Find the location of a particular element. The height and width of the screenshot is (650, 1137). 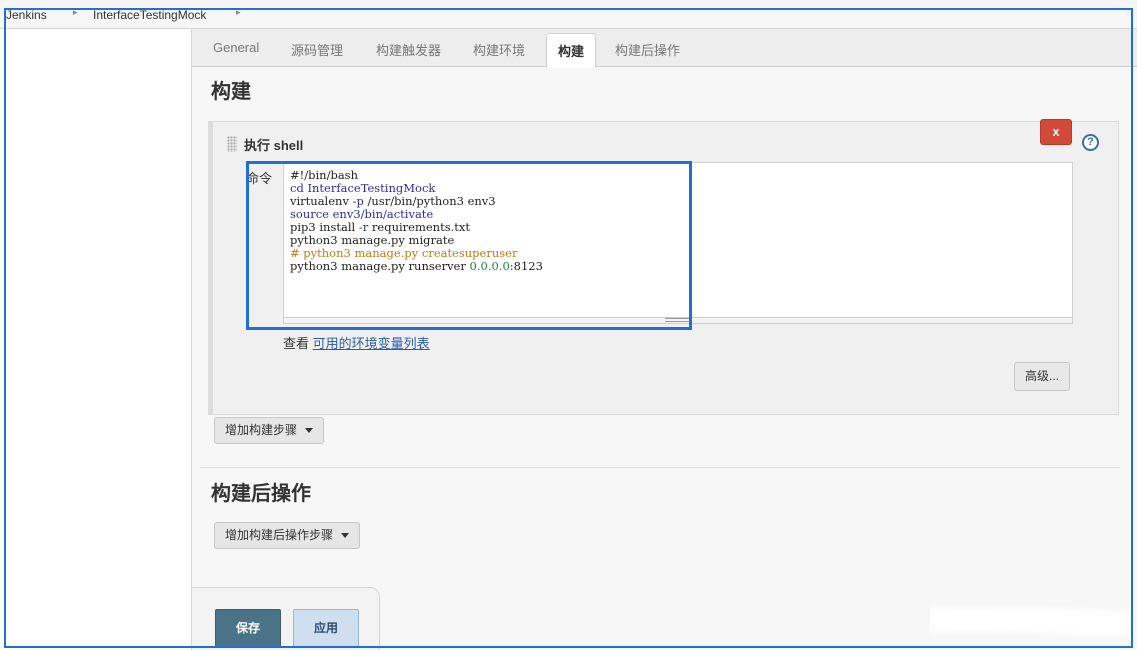

breadcrumb-job: InterfaceTestingMock is located at coordinates (149, 15).